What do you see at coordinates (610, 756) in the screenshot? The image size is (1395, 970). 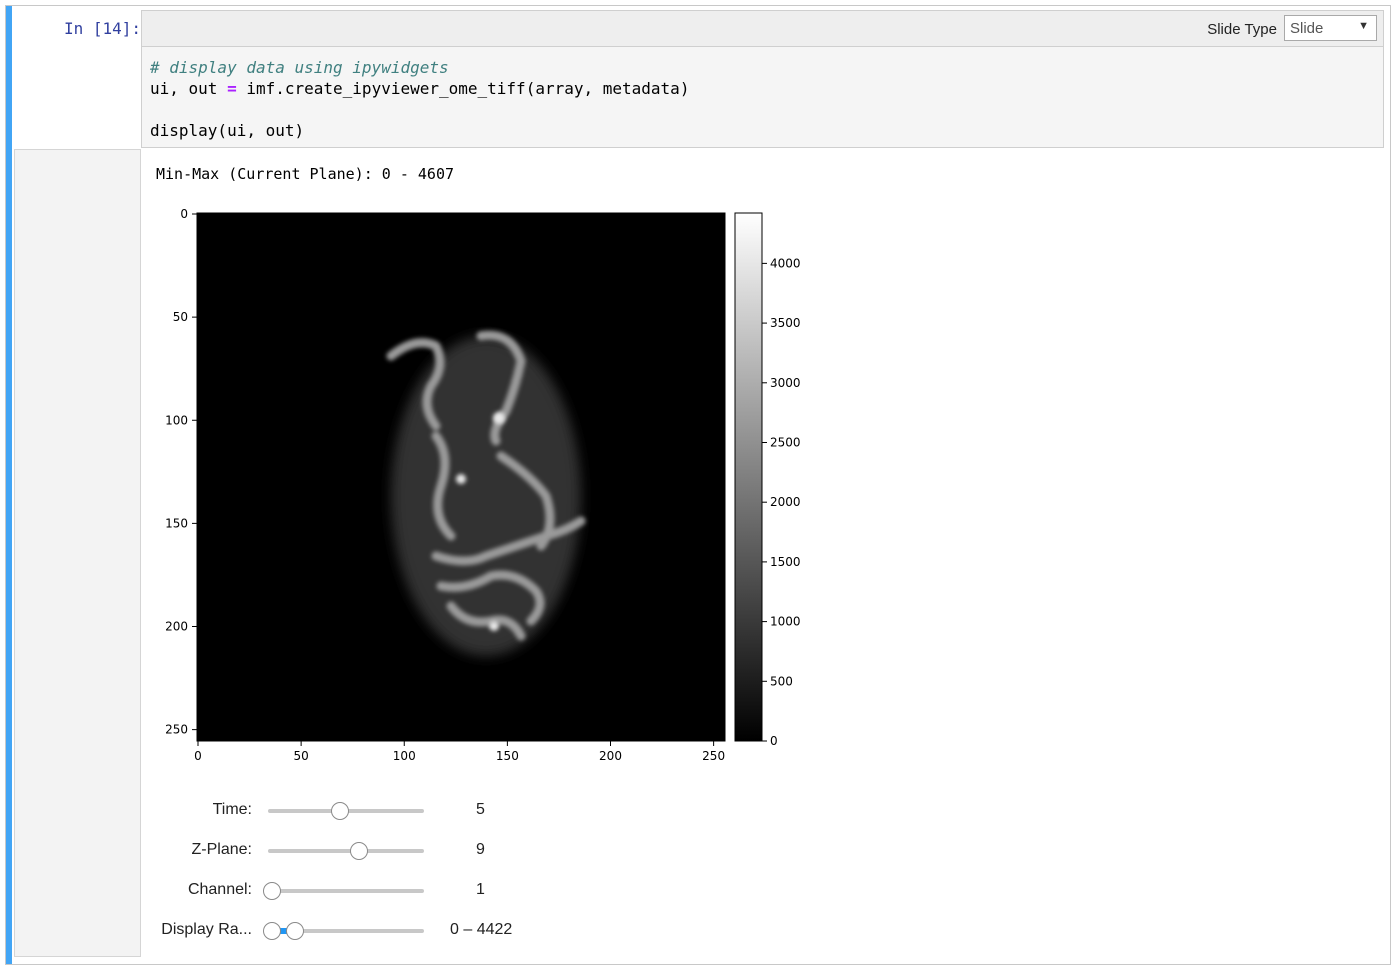 I see `x-tick-label: 200` at bounding box center [610, 756].